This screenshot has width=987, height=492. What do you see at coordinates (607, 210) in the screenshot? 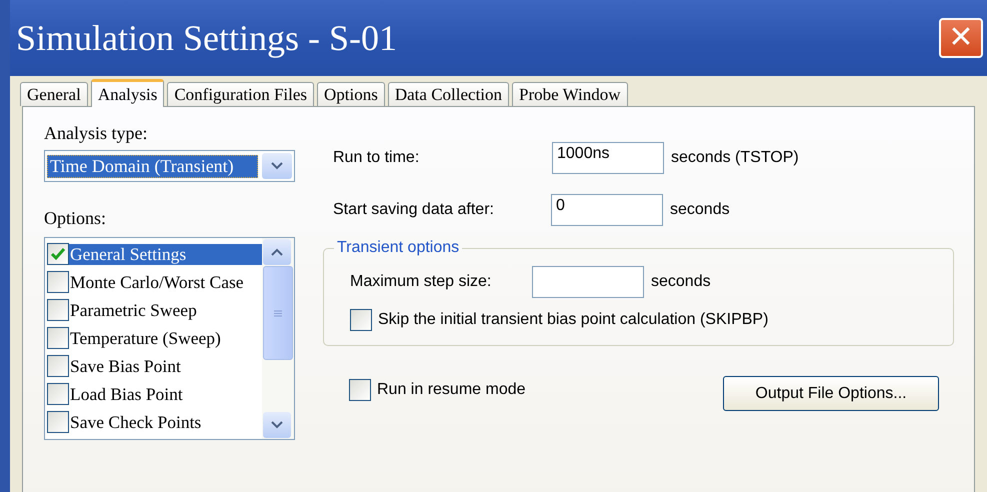
I see `start-saving-field: 0` at bounding box center [607, 210].